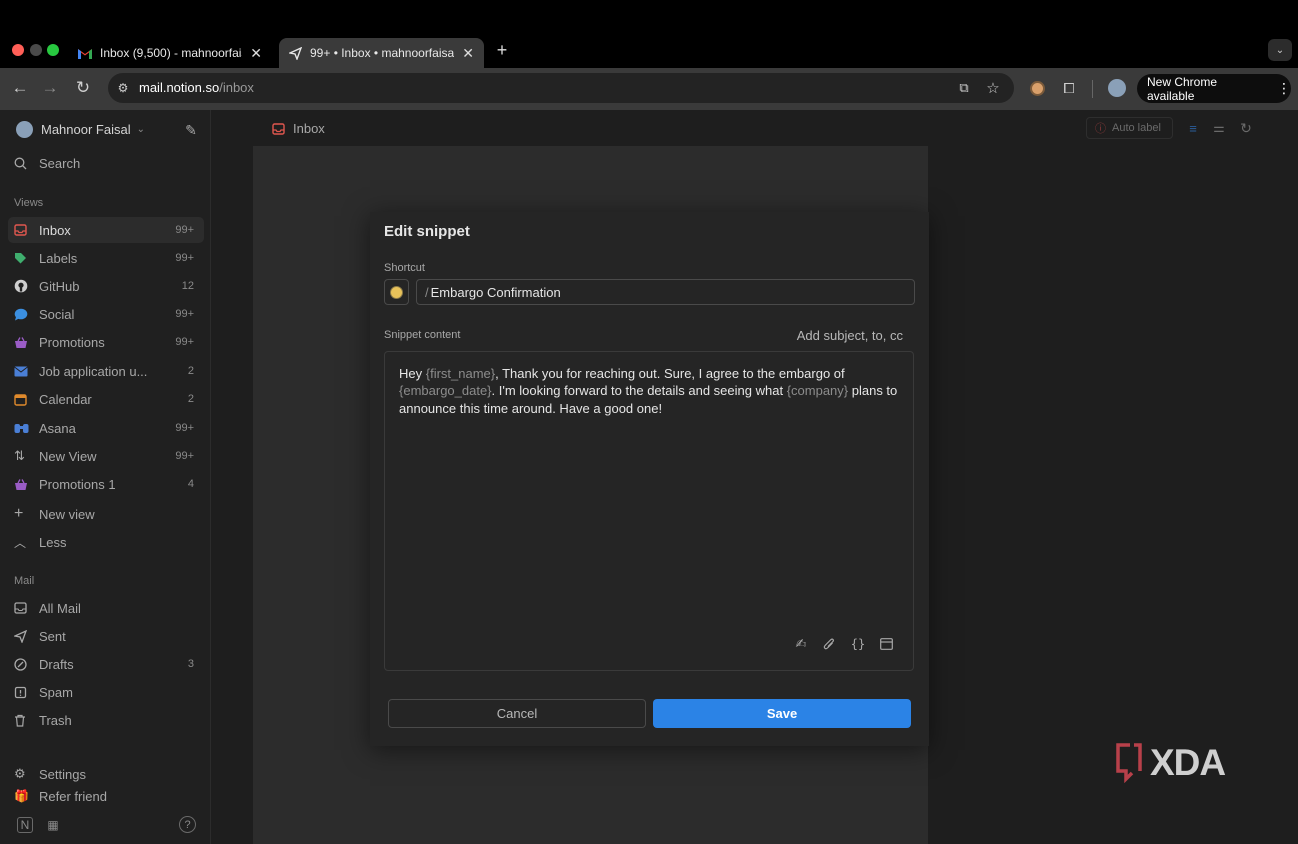  I want to click on sidebar-item-label: Drafts, so click(56, 664).